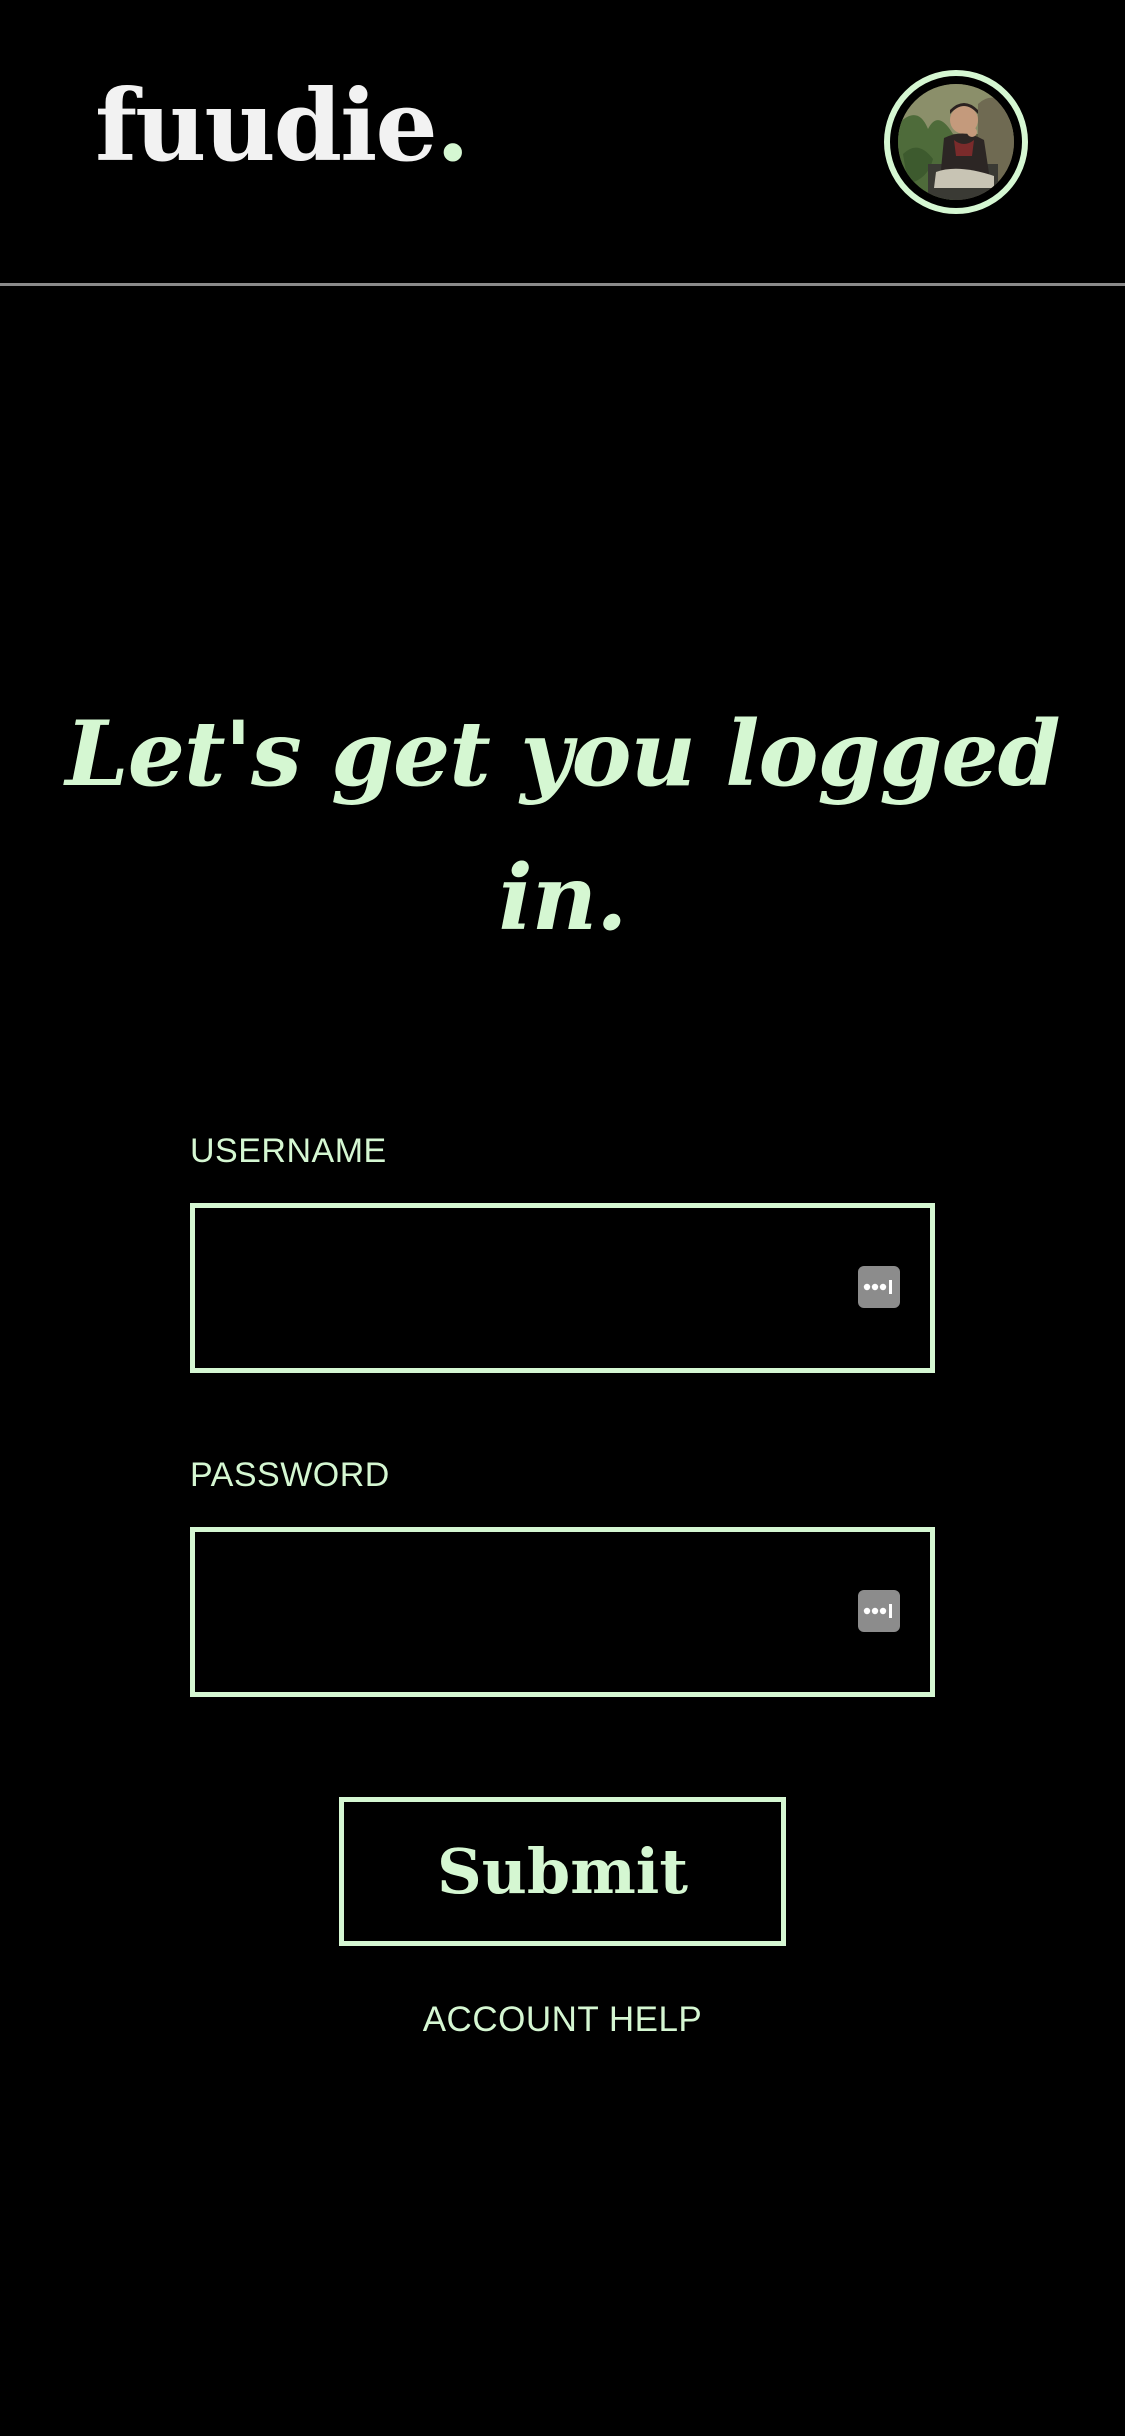 Image resolution: width=1125 pixels, height=2436 pixels. I want to click on avatar-photo, so click(956, 142).